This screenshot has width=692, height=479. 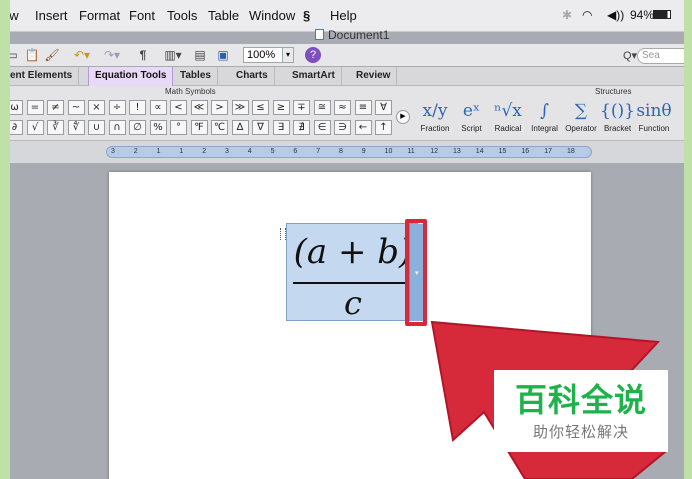 What do you see at coordinates (580, 400) in the screenshot?
I see `watermark-title: 百科全说` at bounding box center [580, 400].